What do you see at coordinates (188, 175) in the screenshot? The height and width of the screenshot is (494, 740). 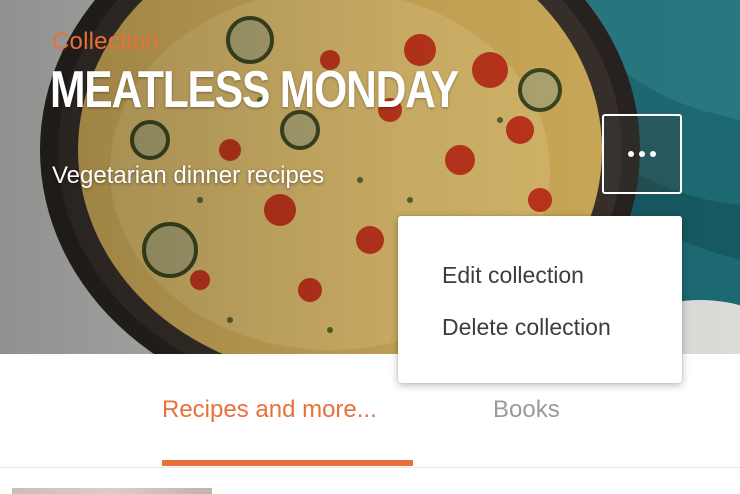 I see `collection-description: Vegetarian dinner recipes` at bounding box center [188, 175].